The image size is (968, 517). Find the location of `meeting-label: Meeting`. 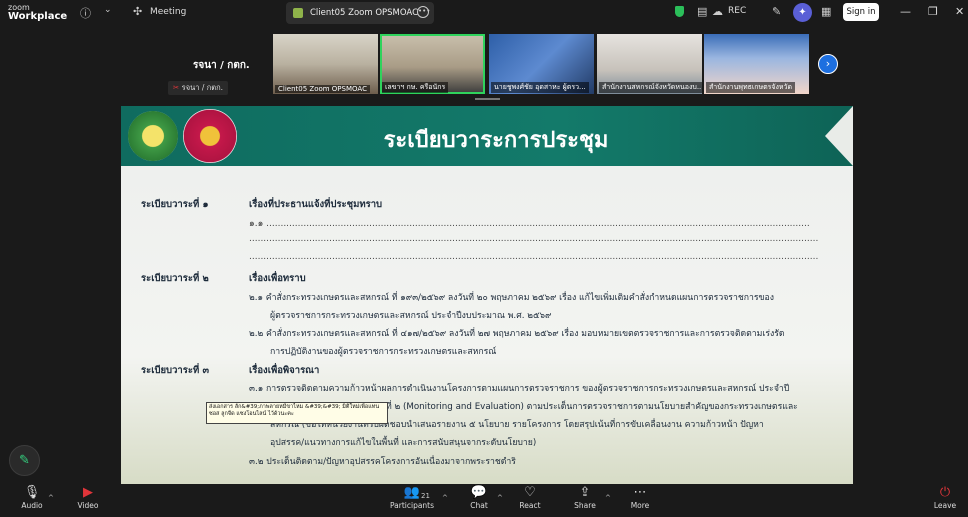

meeting-label: Meeting is located at coordinates (168, 12).